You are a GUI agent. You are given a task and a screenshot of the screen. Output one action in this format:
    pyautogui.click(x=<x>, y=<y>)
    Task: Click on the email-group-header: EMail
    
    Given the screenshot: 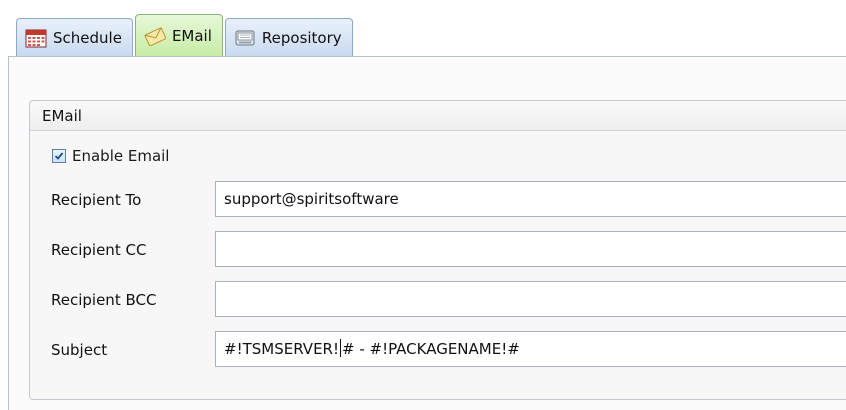 What is the action you would take?
    pyautogui.click(x=438, y=116)
    